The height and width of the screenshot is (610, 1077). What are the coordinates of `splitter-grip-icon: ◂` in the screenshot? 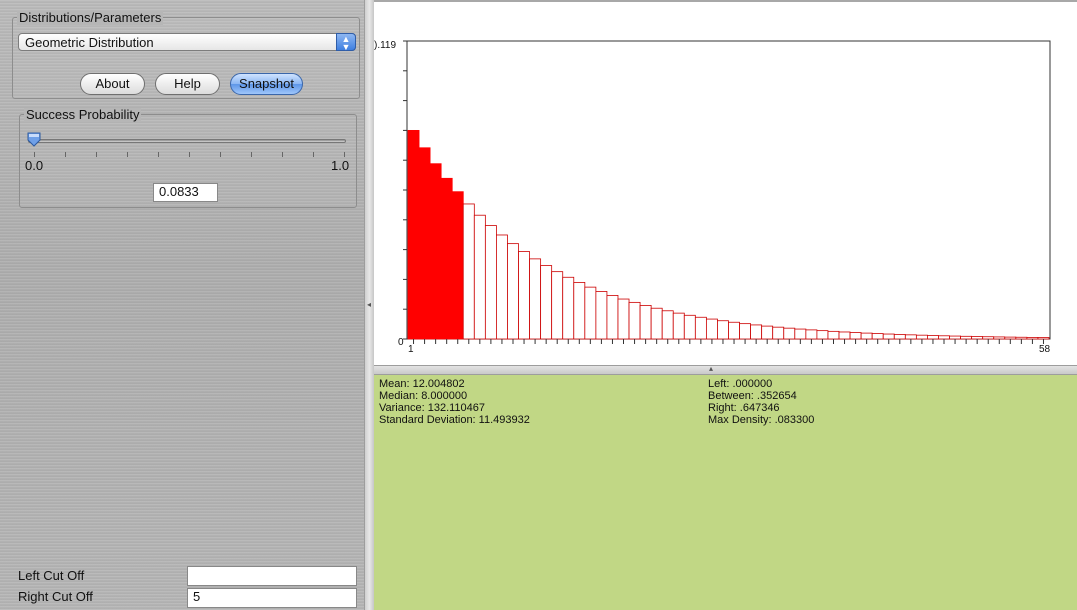 It's located at (369, 304).